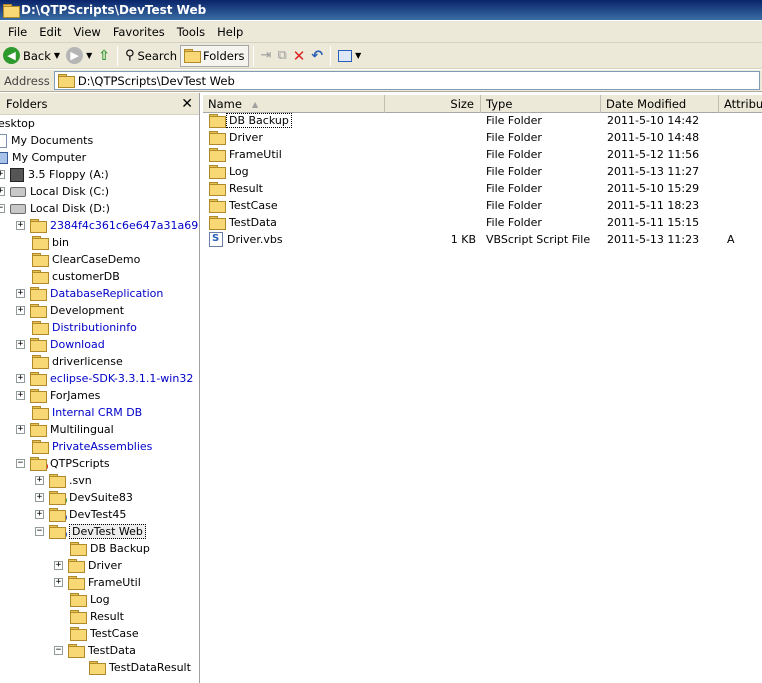 The width and height of the screenshot is (762, 683). I want to click on search-button: ⚲ Search, so click(151, 56).